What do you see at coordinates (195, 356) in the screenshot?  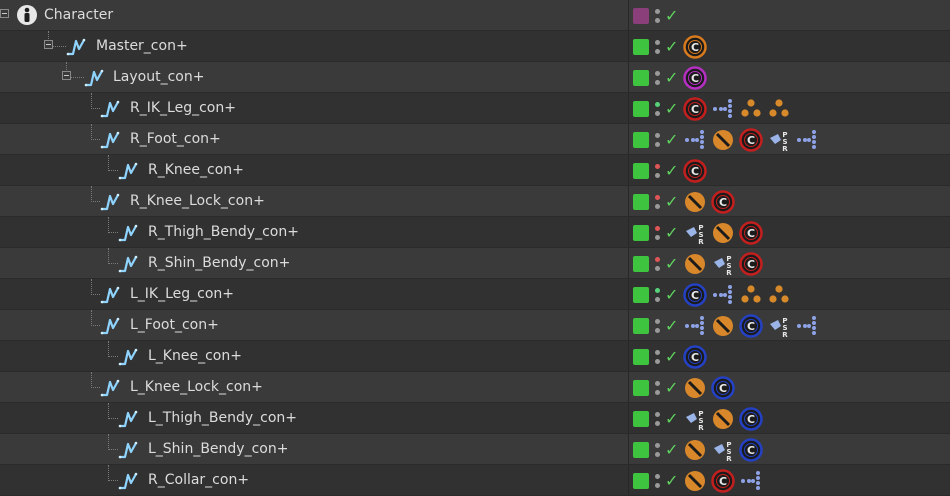 I see `object-name-label: L_Knee_con+` at bounding box center [195, 356].